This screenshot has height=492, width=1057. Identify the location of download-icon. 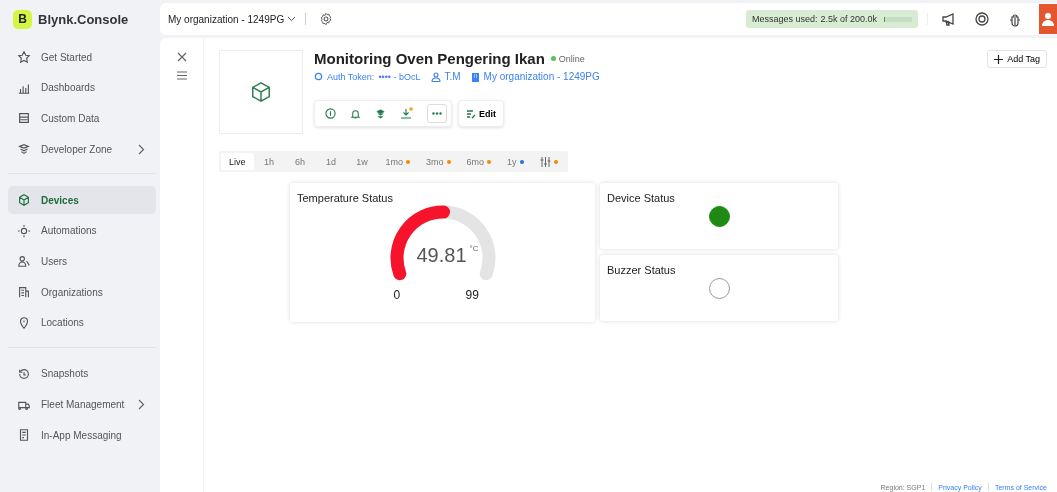
(406, 113).